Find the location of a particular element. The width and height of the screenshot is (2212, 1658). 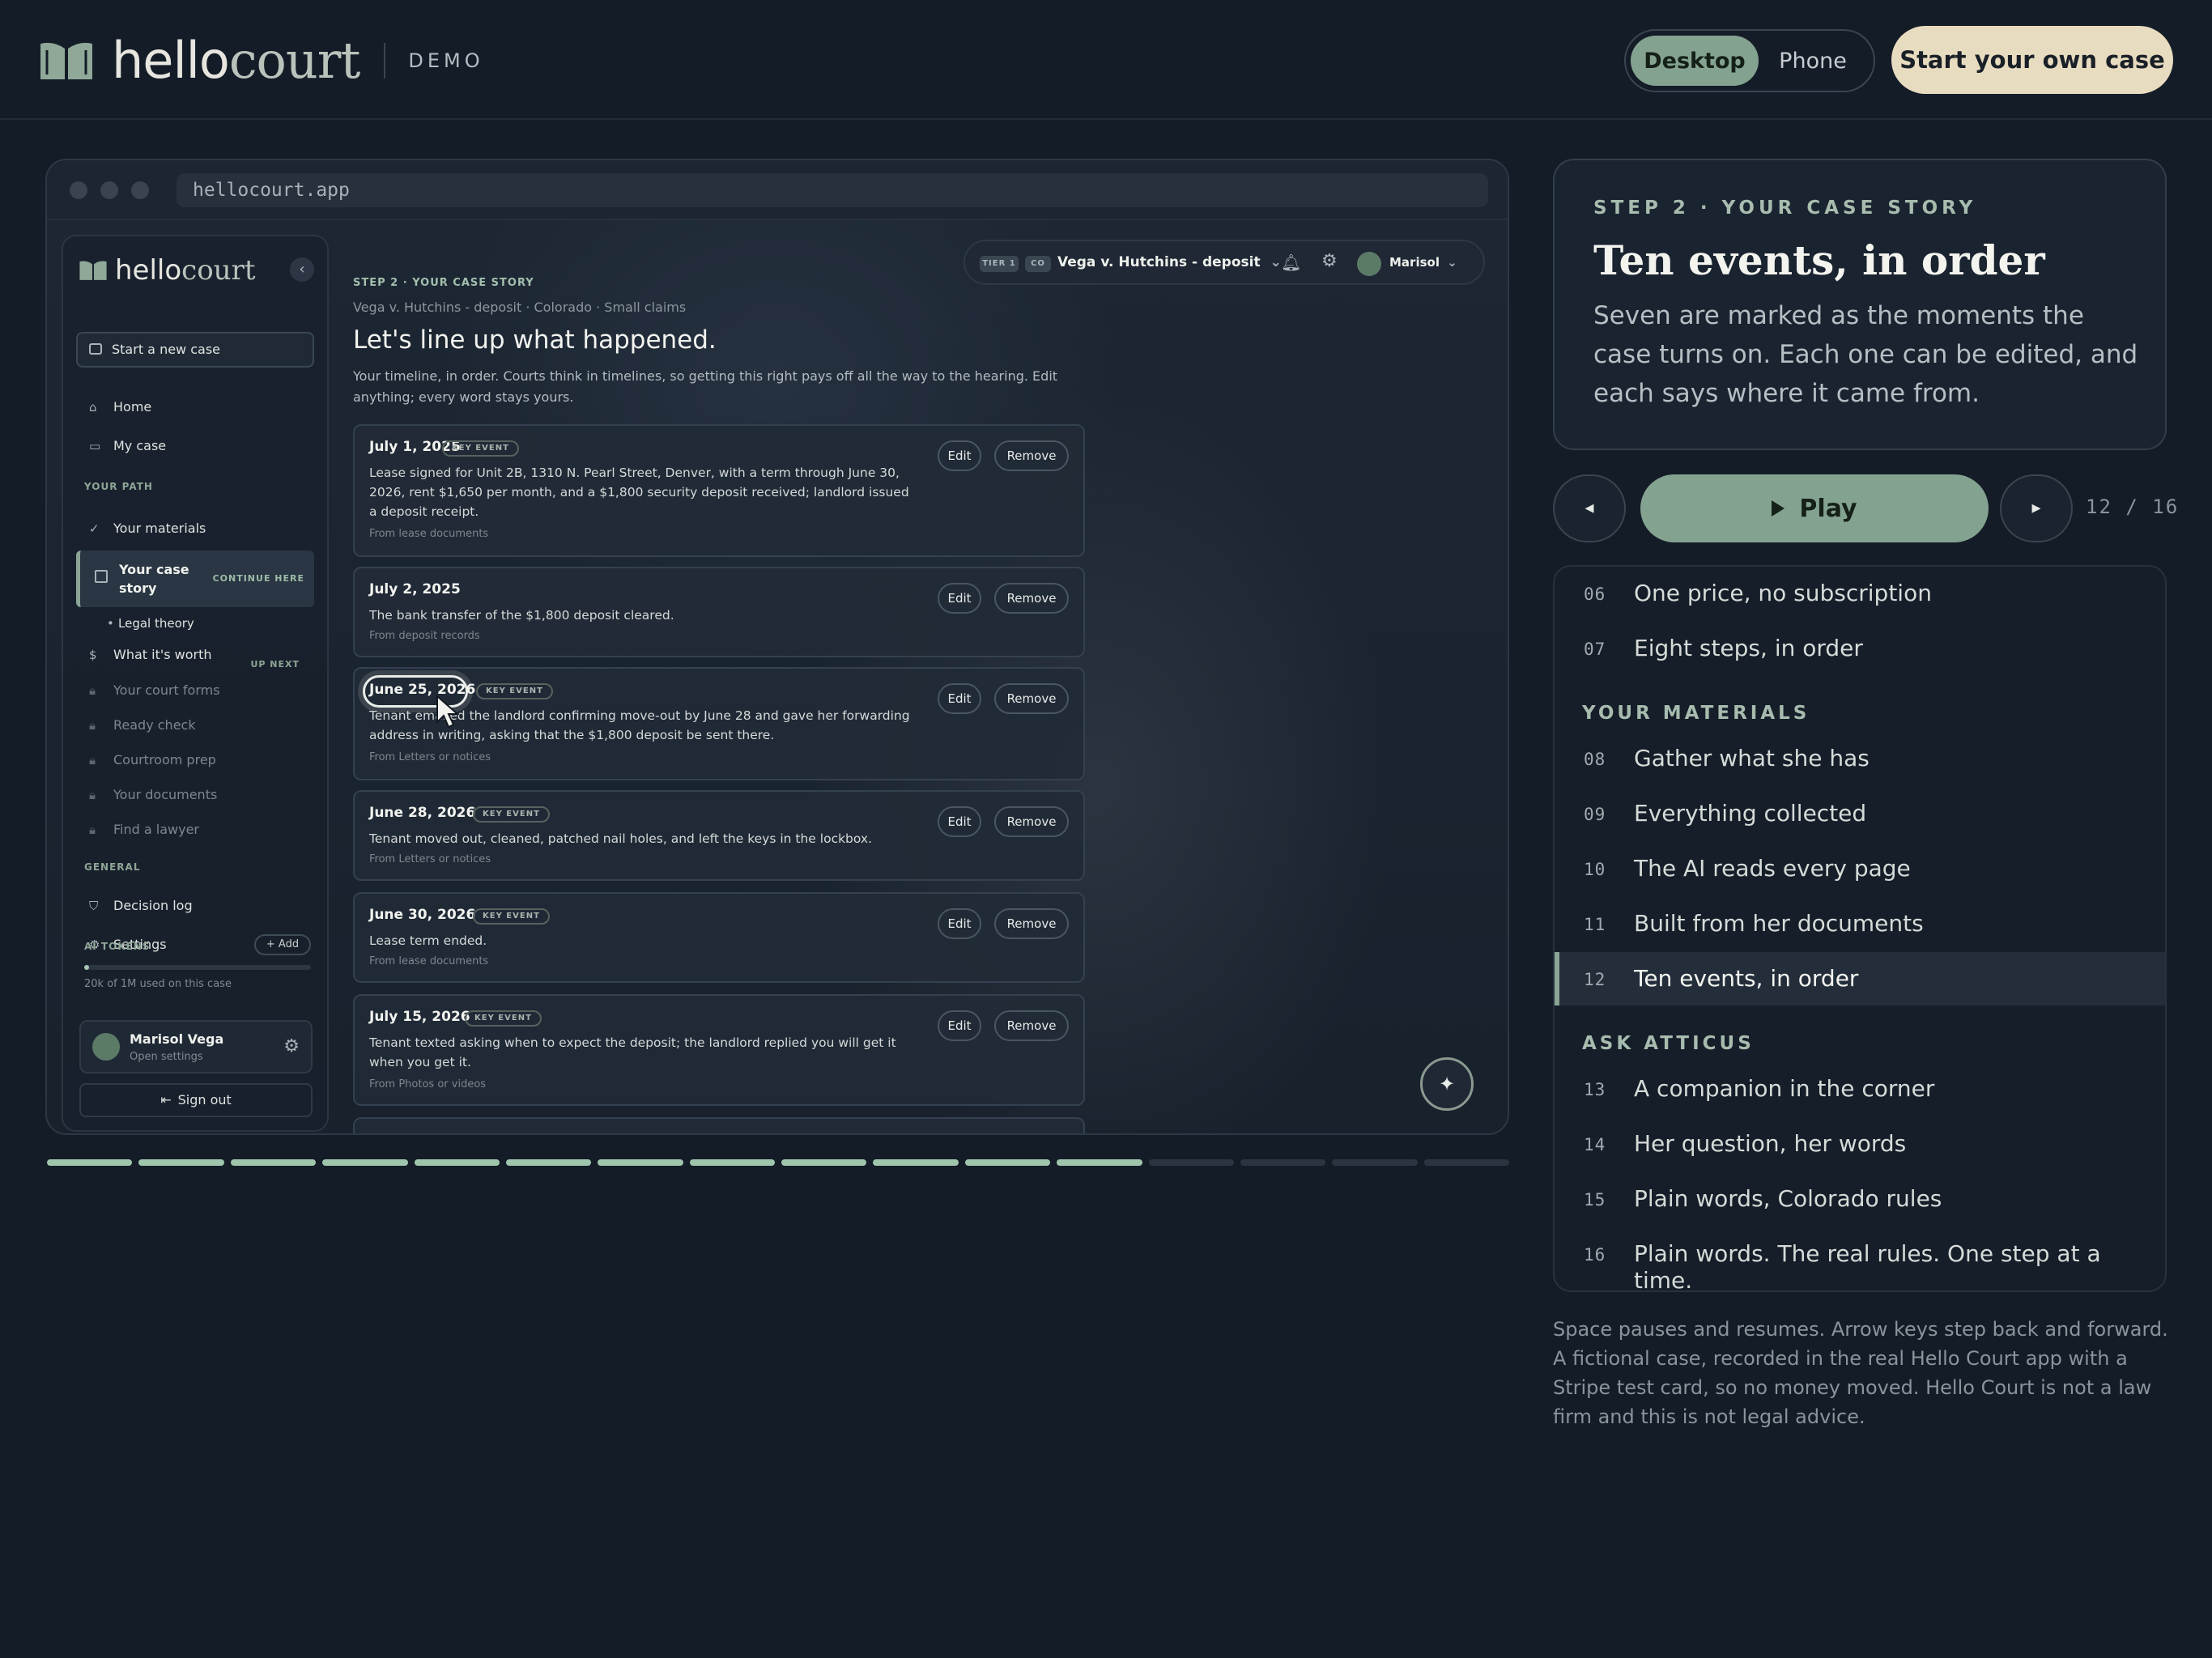

mouse-cursor-icon is located at coordinates (448, 712).